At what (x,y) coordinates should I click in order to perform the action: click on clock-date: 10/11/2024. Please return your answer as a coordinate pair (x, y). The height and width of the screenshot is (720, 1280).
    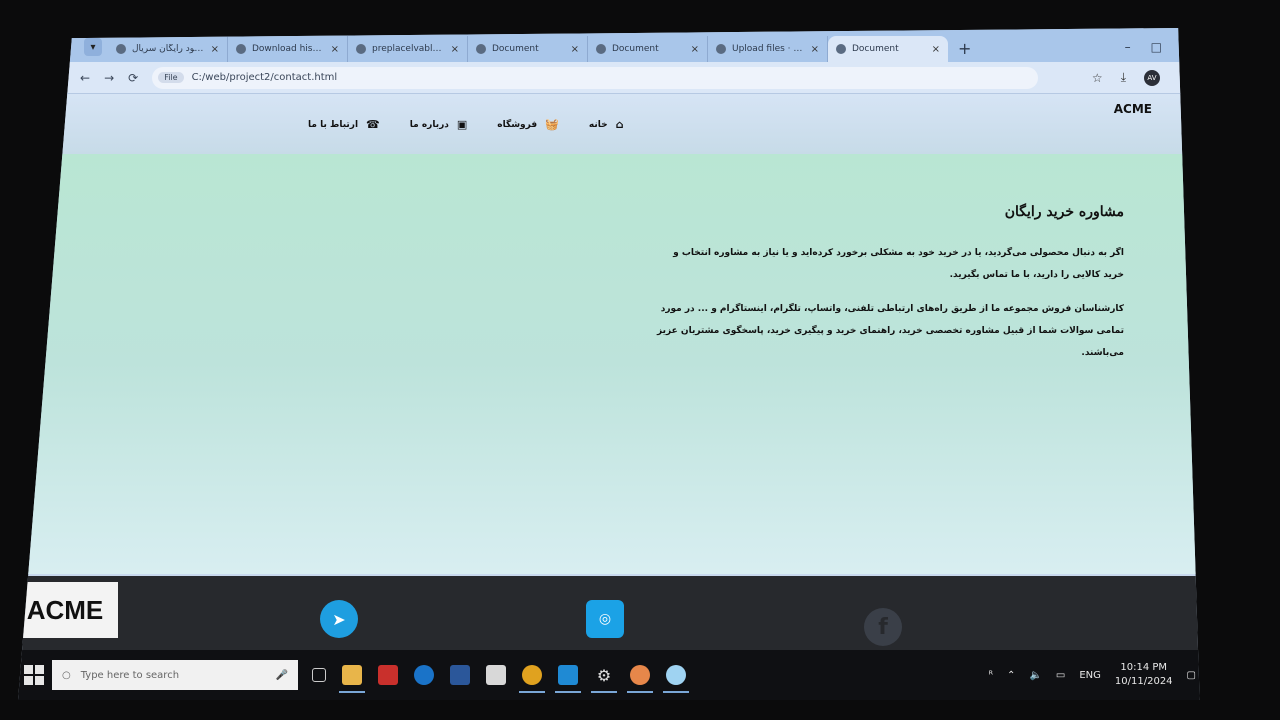
    Looking at the image, I should click on (1143, 681).